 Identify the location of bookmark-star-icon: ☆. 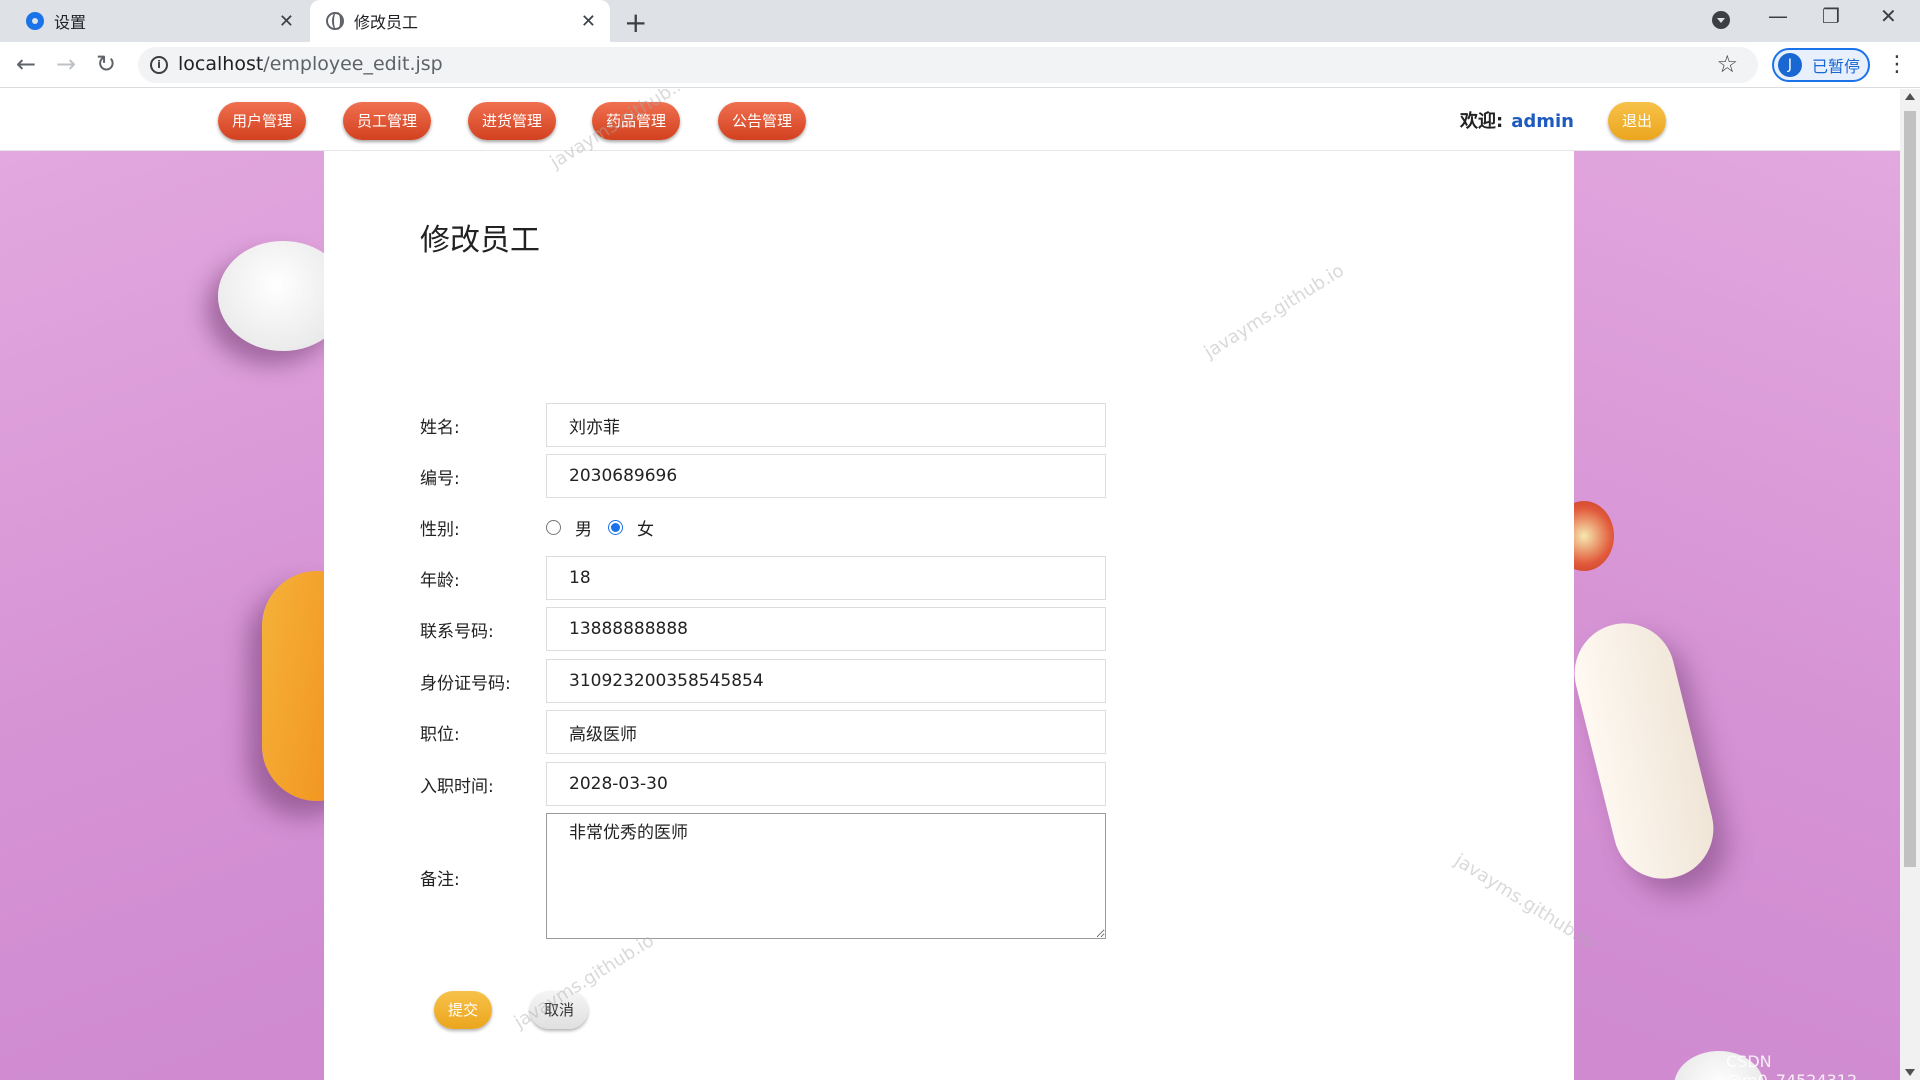
(1727, 64).